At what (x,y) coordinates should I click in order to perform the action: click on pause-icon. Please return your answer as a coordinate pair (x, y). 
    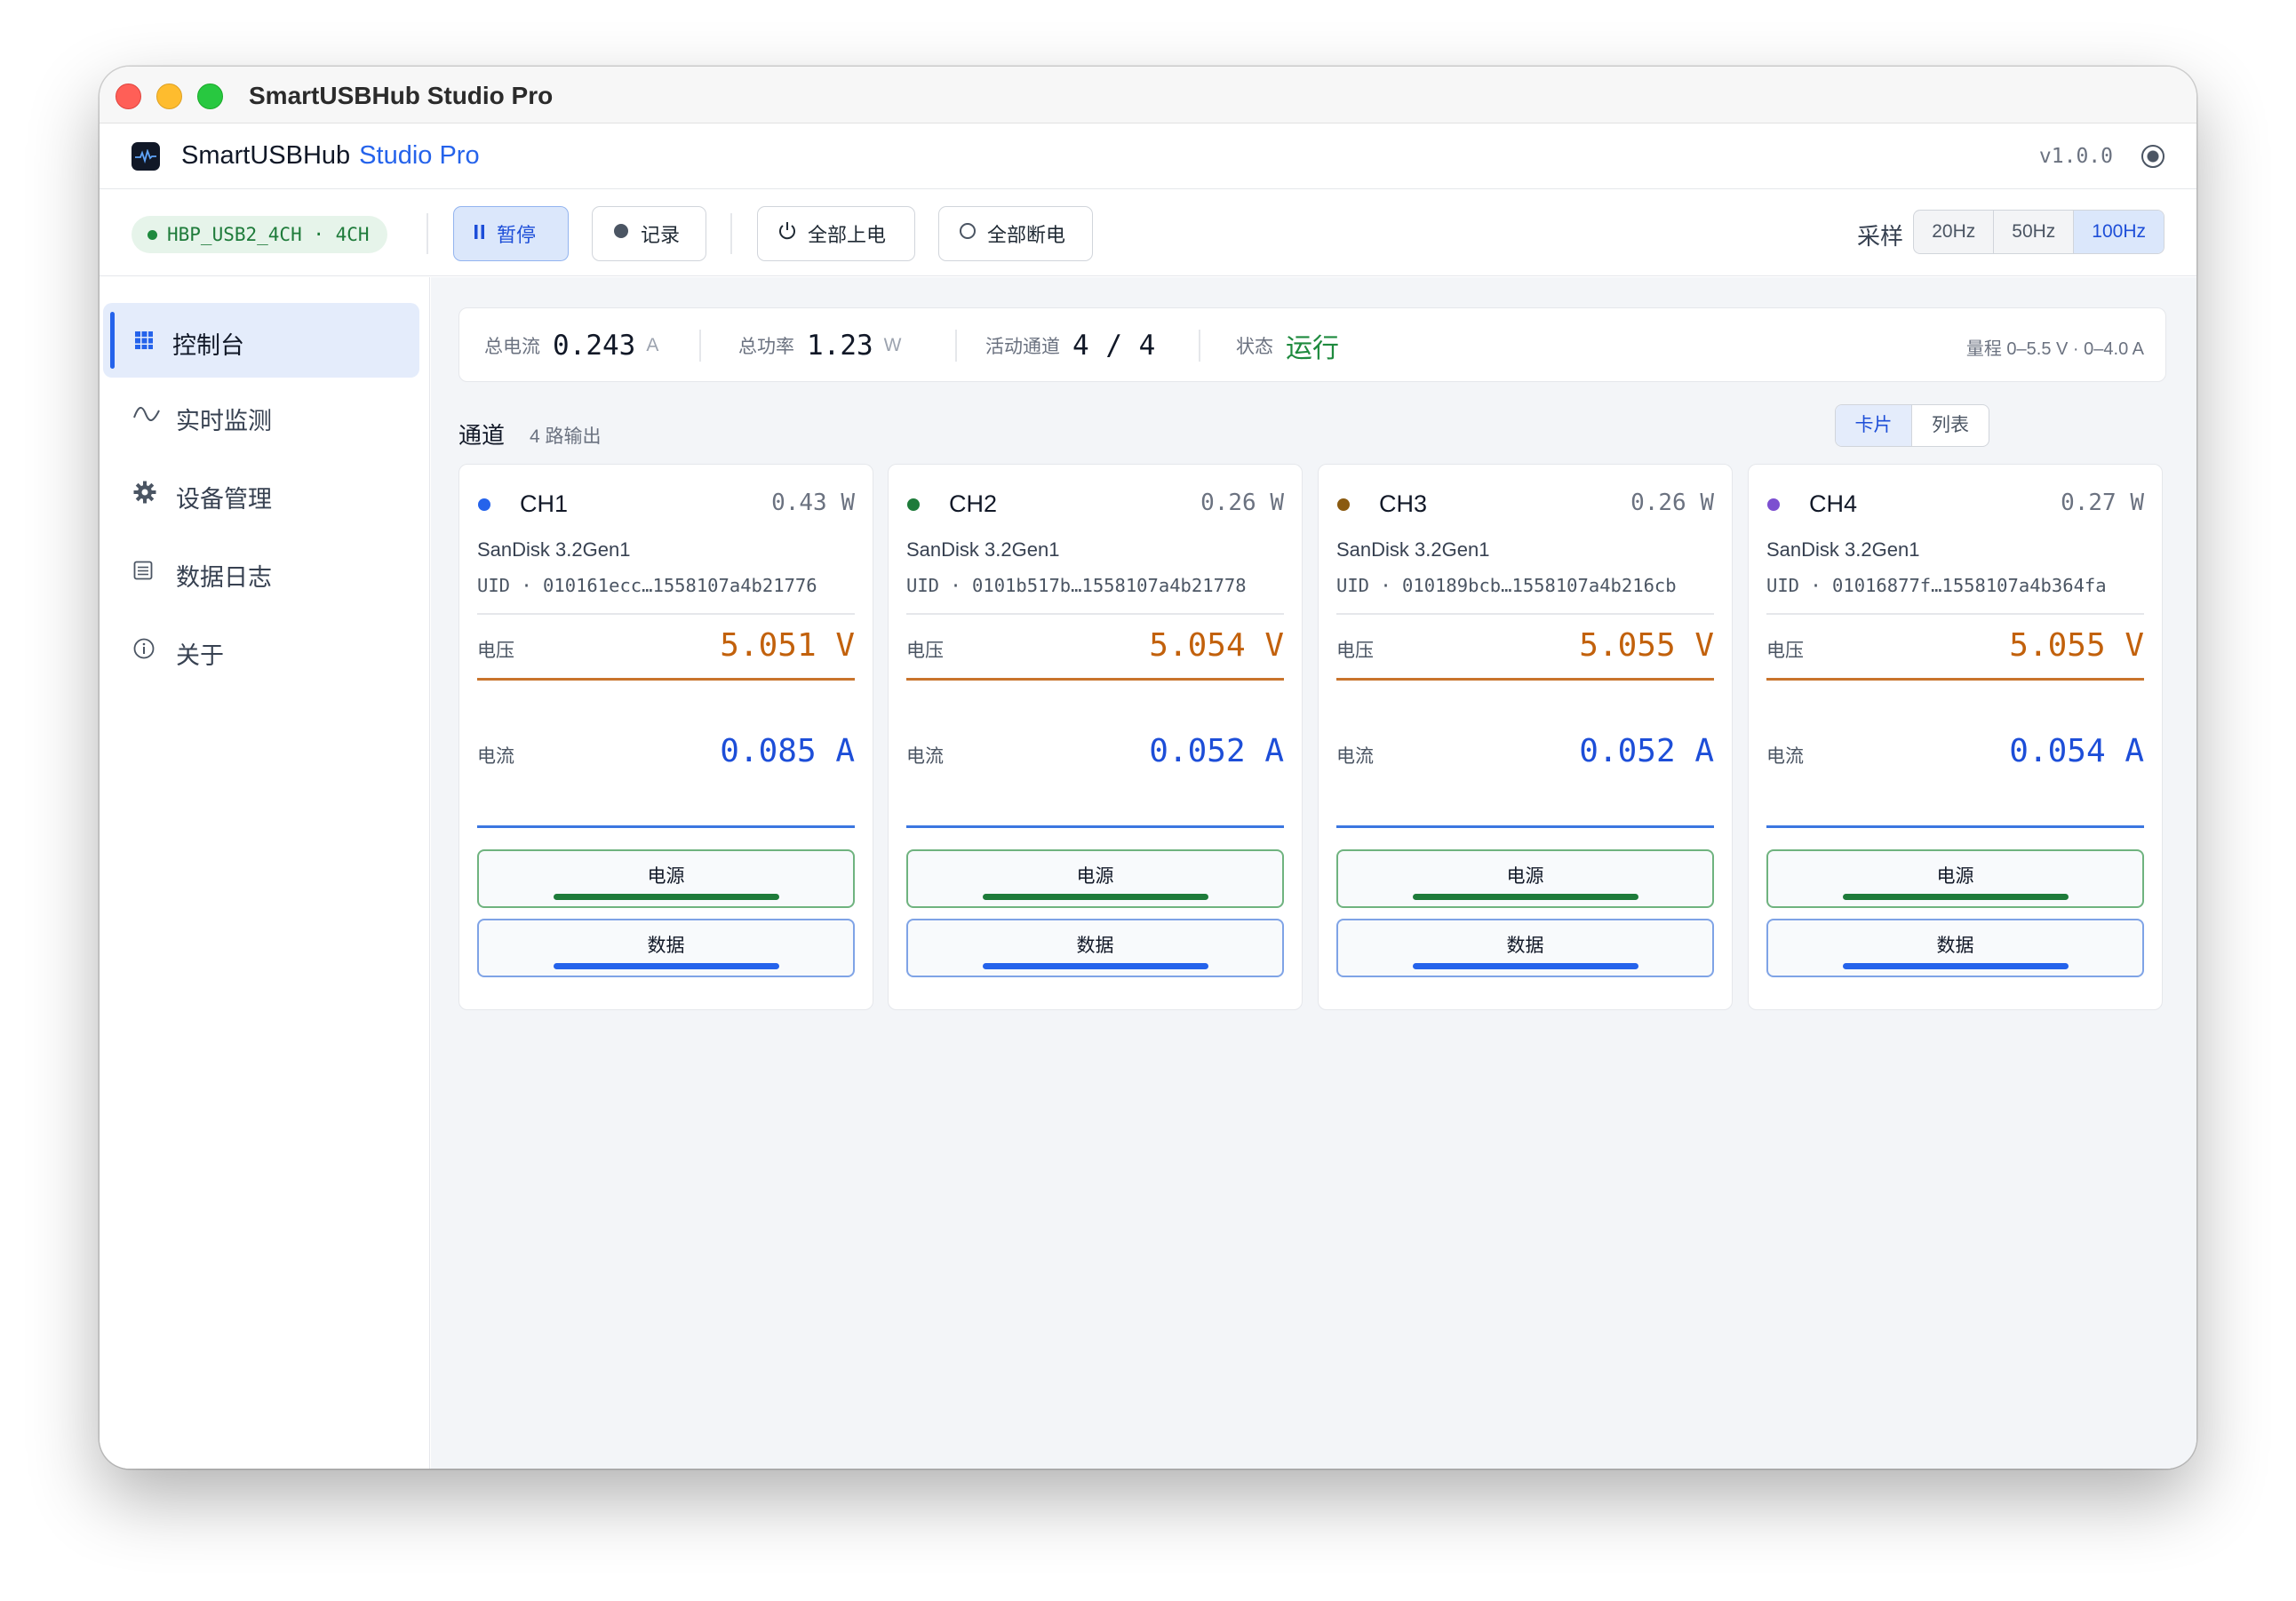
    Looking at the image, I should click on (480, 233).